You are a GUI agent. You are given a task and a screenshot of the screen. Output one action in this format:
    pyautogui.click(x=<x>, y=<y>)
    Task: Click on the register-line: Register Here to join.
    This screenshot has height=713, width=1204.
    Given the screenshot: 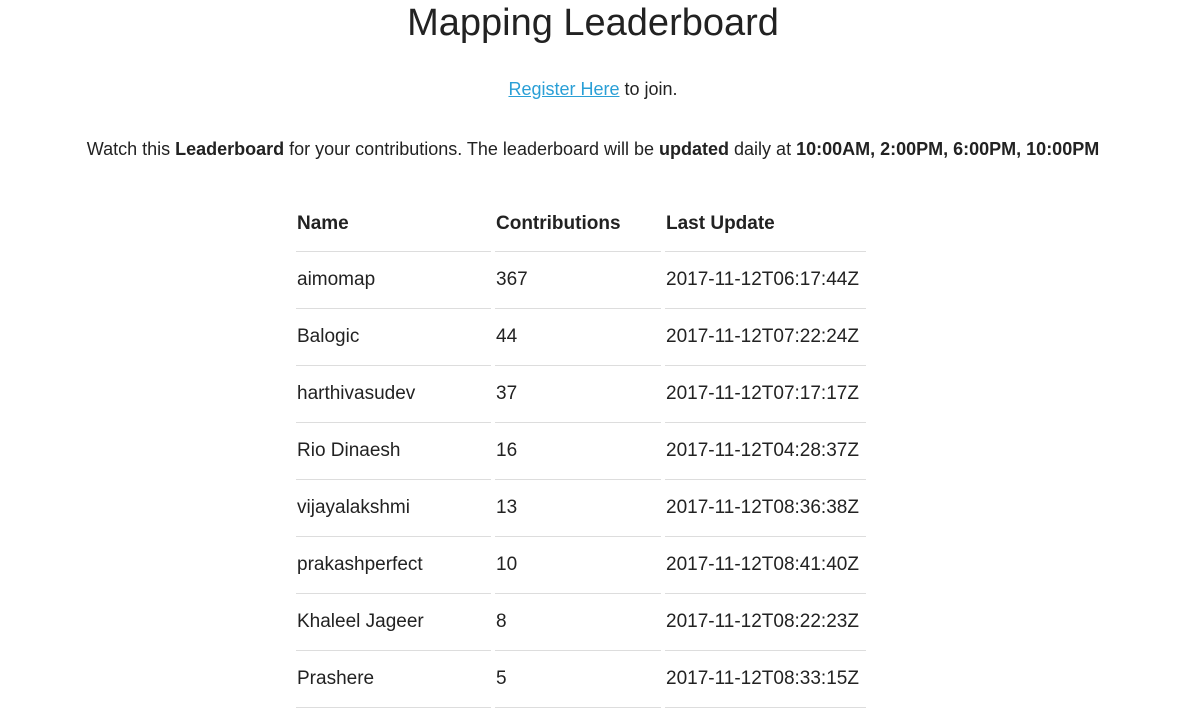 What is the action you would take?
    pyautogui.click(x=593, y=89)
    